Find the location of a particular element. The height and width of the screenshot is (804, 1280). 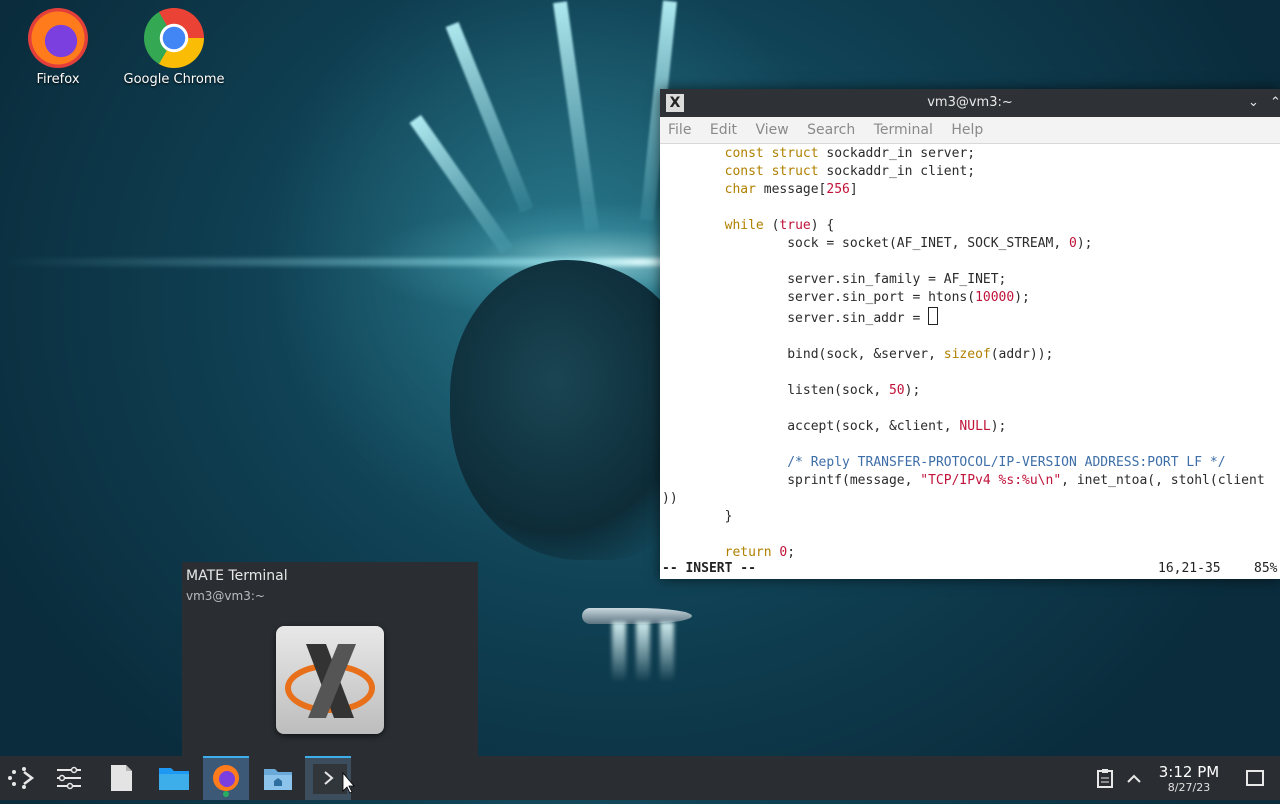

terminal-icon is located at coordinates (334, 779).